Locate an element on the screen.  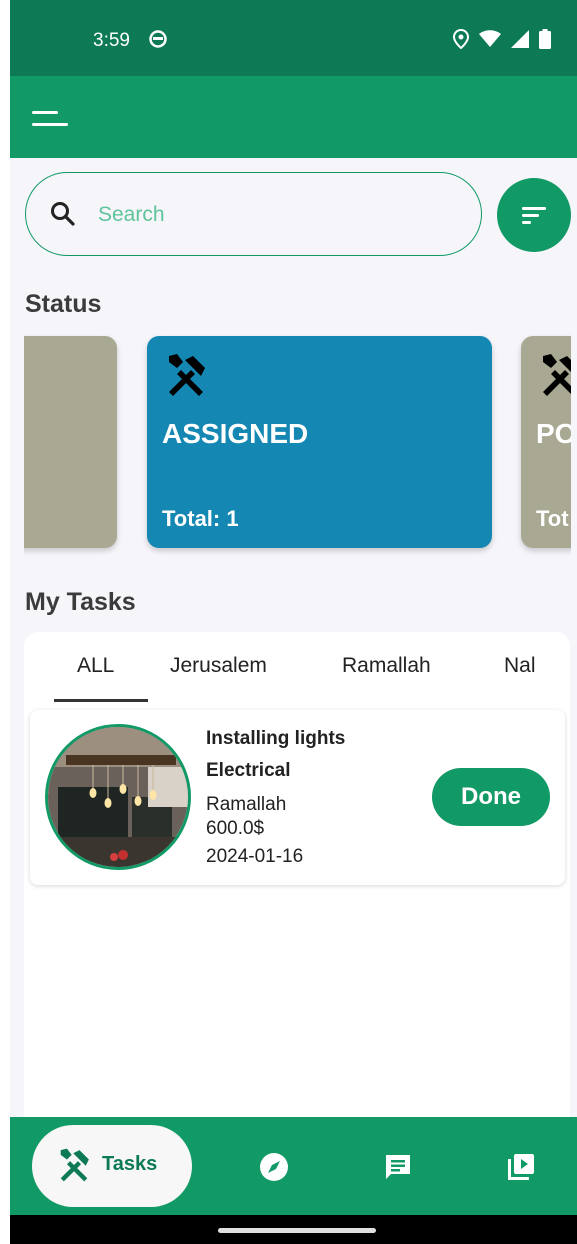
nav-videos is located at coordinates (521, 1167).